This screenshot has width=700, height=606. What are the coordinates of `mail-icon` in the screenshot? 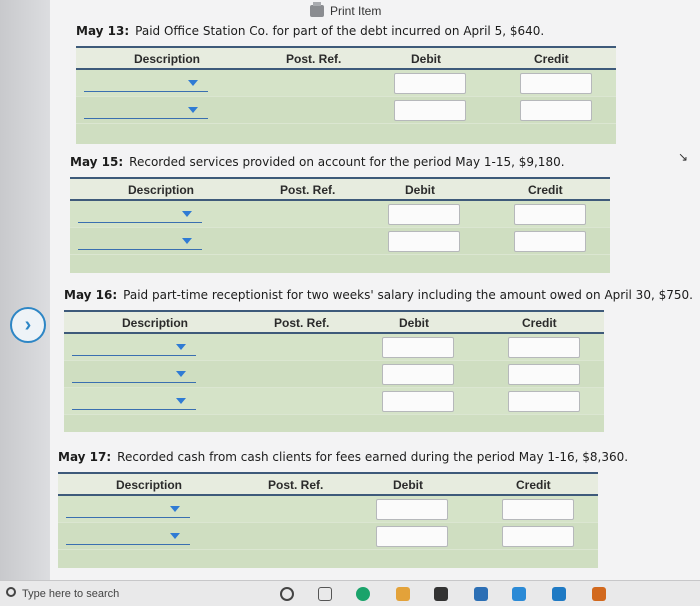 It's located at (559, 594).